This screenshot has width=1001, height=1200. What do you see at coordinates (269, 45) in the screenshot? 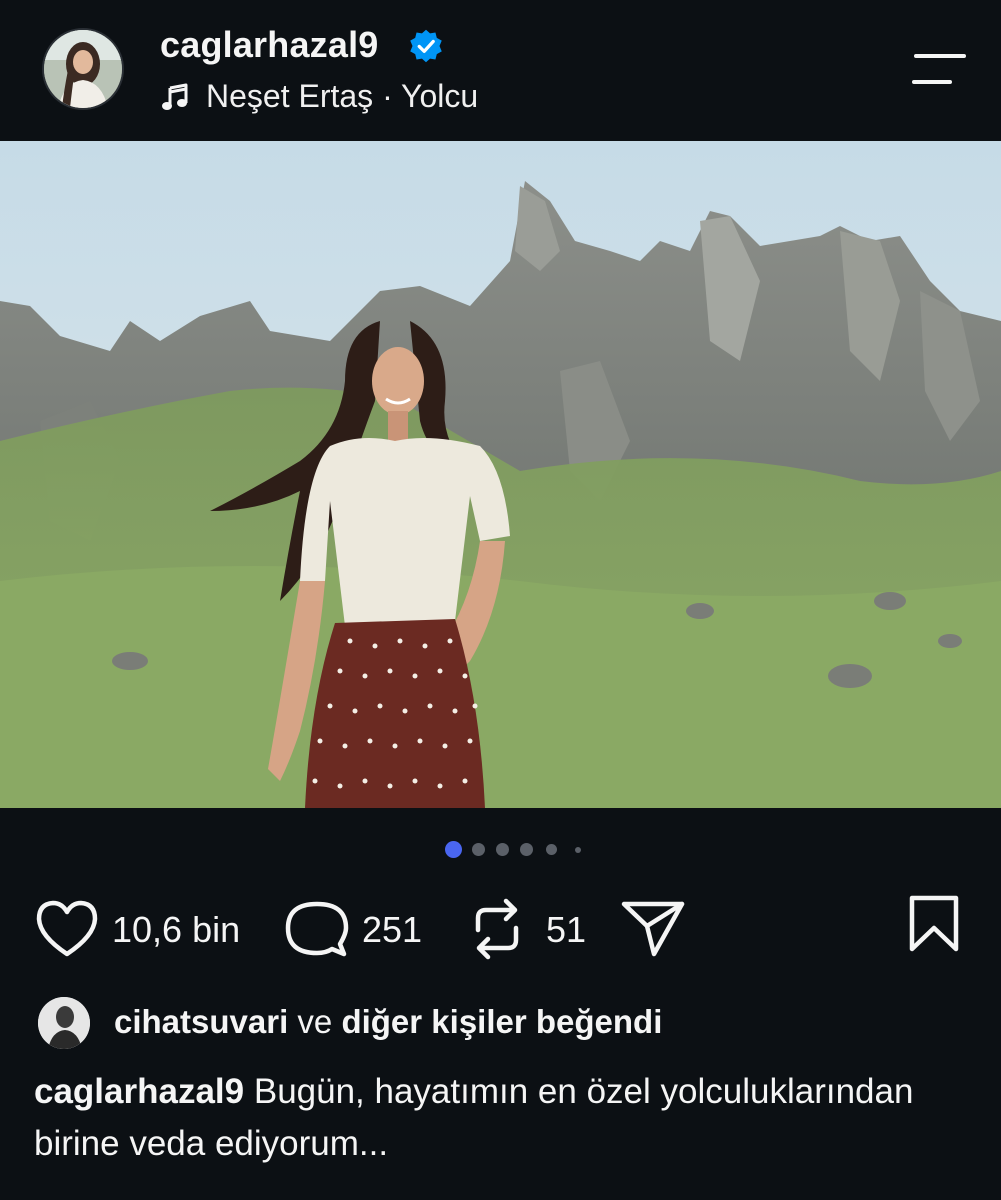
I see `profile-username: caglarhazal9` at bounding box center [269, 45].